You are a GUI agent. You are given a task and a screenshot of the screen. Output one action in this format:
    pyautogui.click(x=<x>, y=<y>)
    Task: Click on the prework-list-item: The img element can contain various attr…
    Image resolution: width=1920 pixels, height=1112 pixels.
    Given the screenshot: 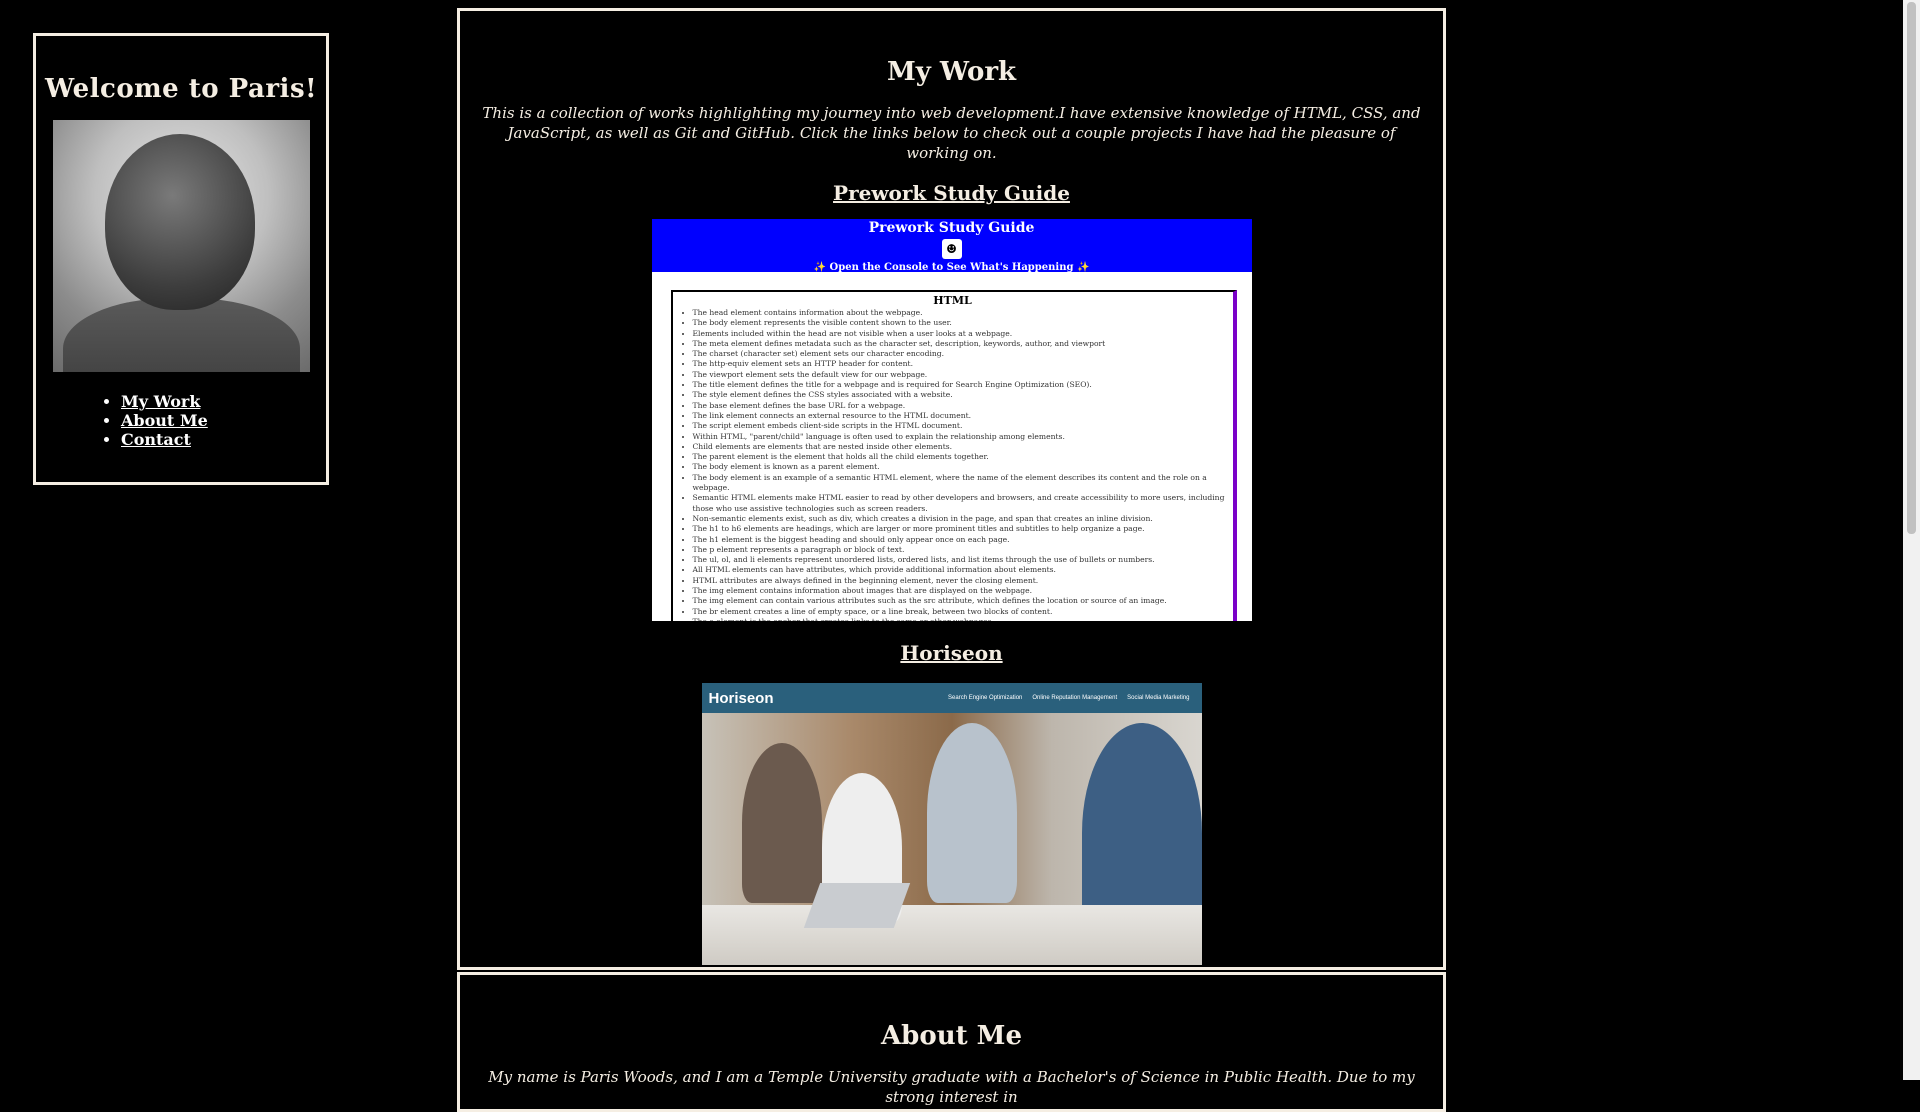 What is the action you would take?
    pyautogui.click(x=961, y=601)
    